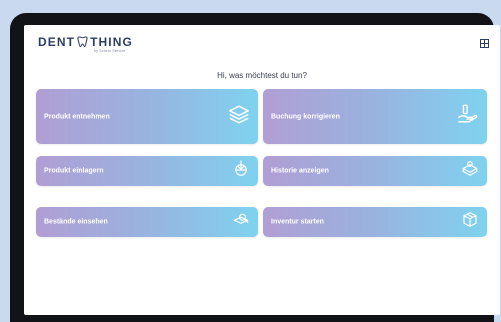 This screenshot has height=322, width=501. I want to click on tooth-icon, so click(82, 42).